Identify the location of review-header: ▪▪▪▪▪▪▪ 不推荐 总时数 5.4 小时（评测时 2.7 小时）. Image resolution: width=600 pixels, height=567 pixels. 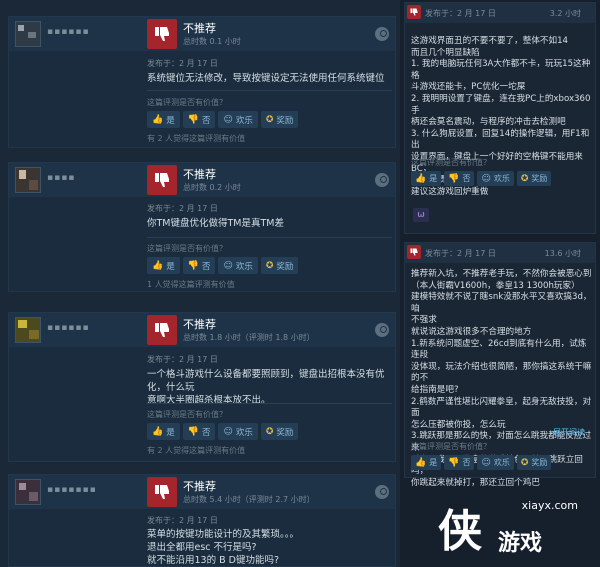
(202, 492).